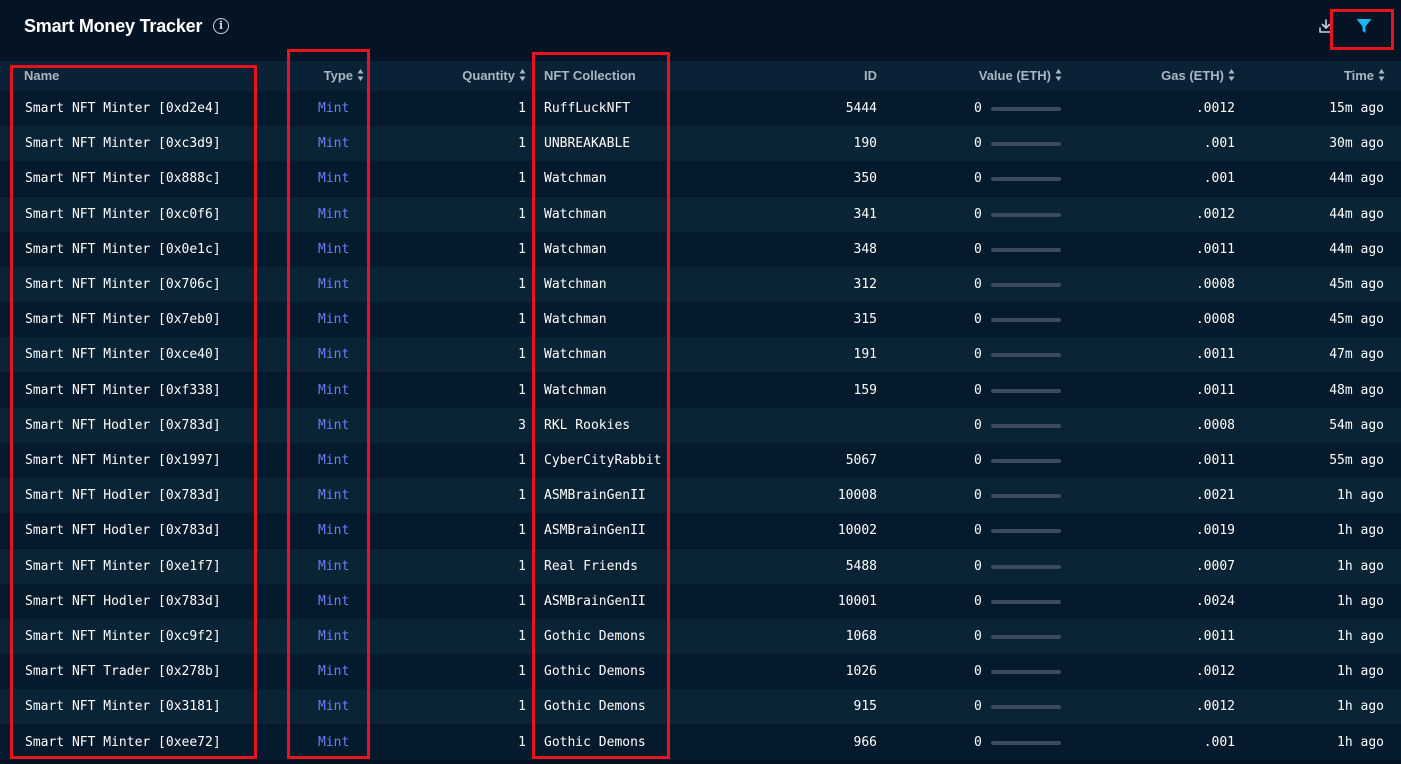 The image size is (1401, 764). What do you see at coordinates (123, 671) in the screenshot?
I see `cell-name: Smart NFT Trader [0x278b]` at bounding box center [123, 671].